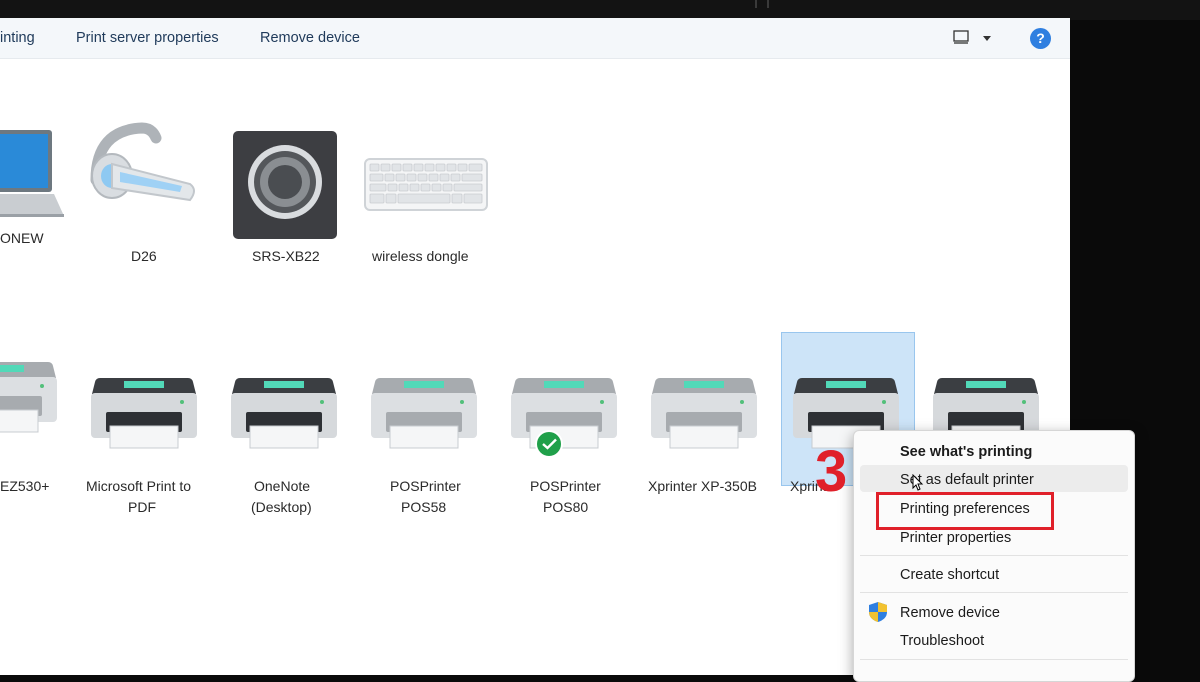 The width and height of the screenshot is (1200, 682). I want to click on menu-see-whats-printing: See what's printing, so click(966, 452).